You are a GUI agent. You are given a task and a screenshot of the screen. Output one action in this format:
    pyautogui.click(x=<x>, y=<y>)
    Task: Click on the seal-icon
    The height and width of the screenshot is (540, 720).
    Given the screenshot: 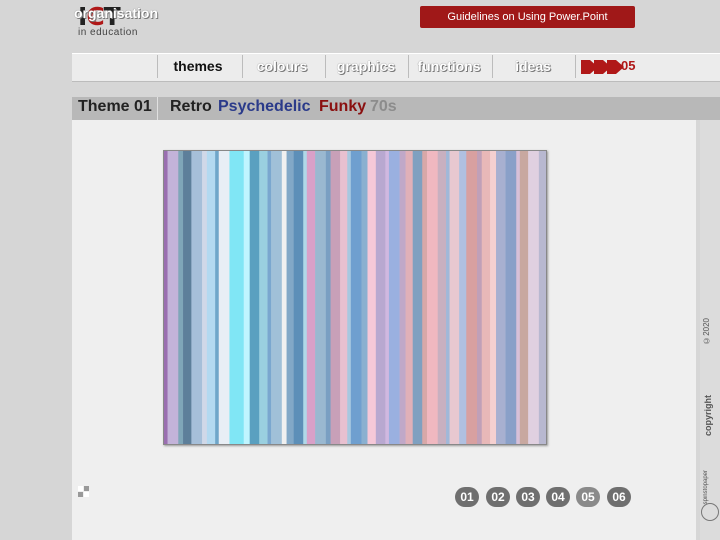 What is the action you would take?
    pyautogui.click(x=710, y=512)
    